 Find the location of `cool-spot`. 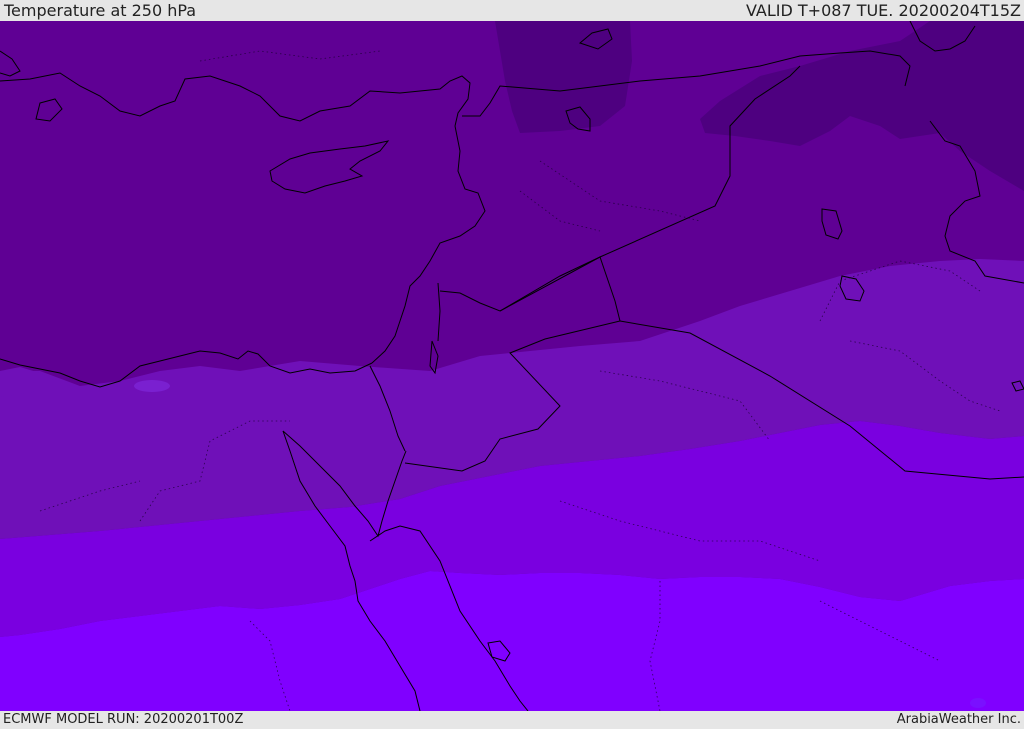

cool-spot is located at coordinates (152, 386).